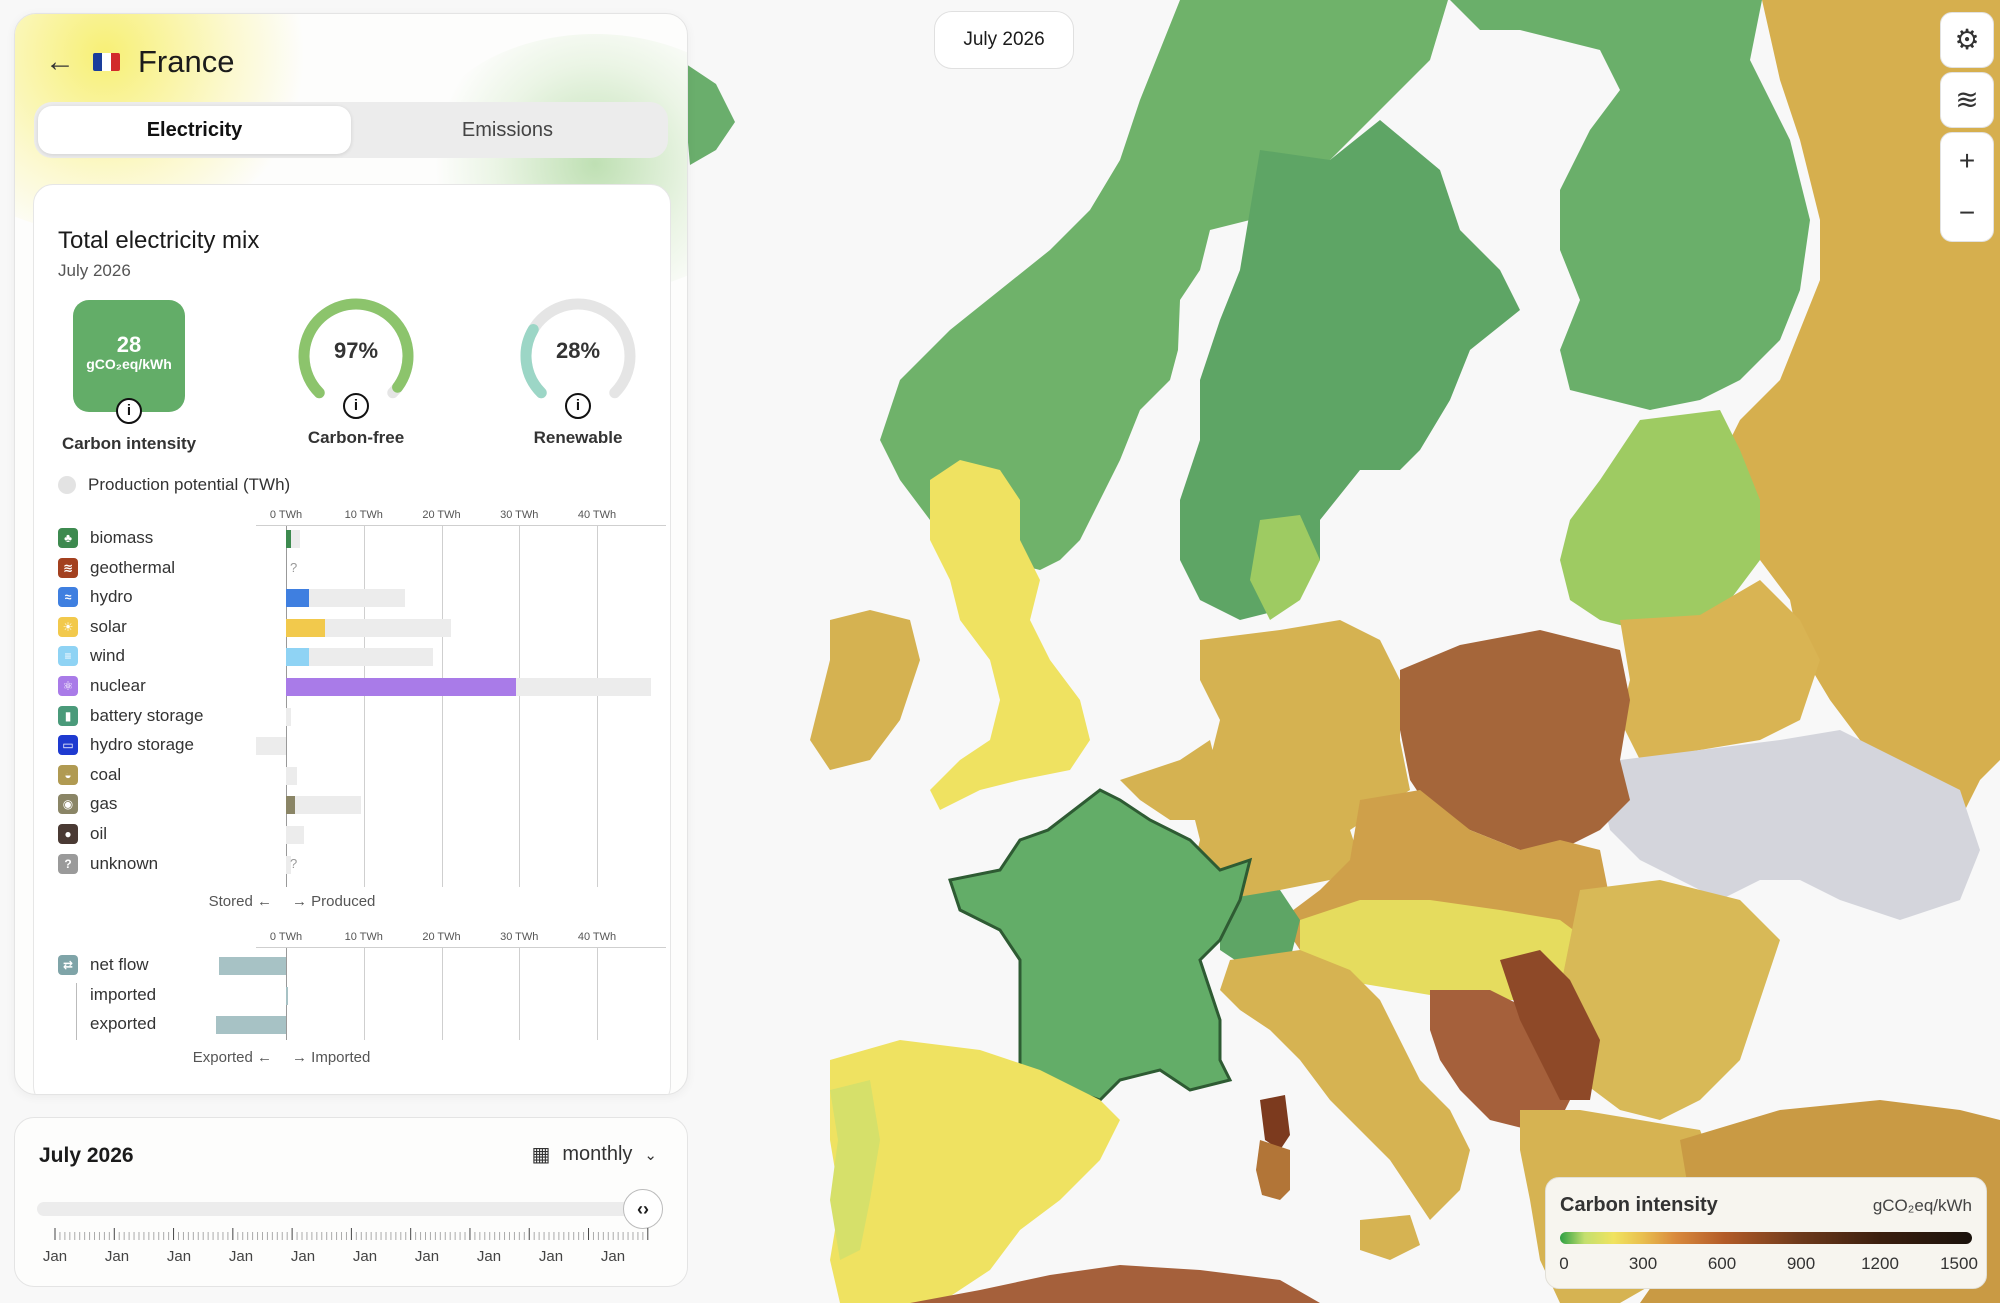 Image resolution: width=2000 pixels, height=1303 pixels. Describe the element at coordinates (597, 937) in the screenshot. I see `flow-tick-label: 40 TWh` at that location.